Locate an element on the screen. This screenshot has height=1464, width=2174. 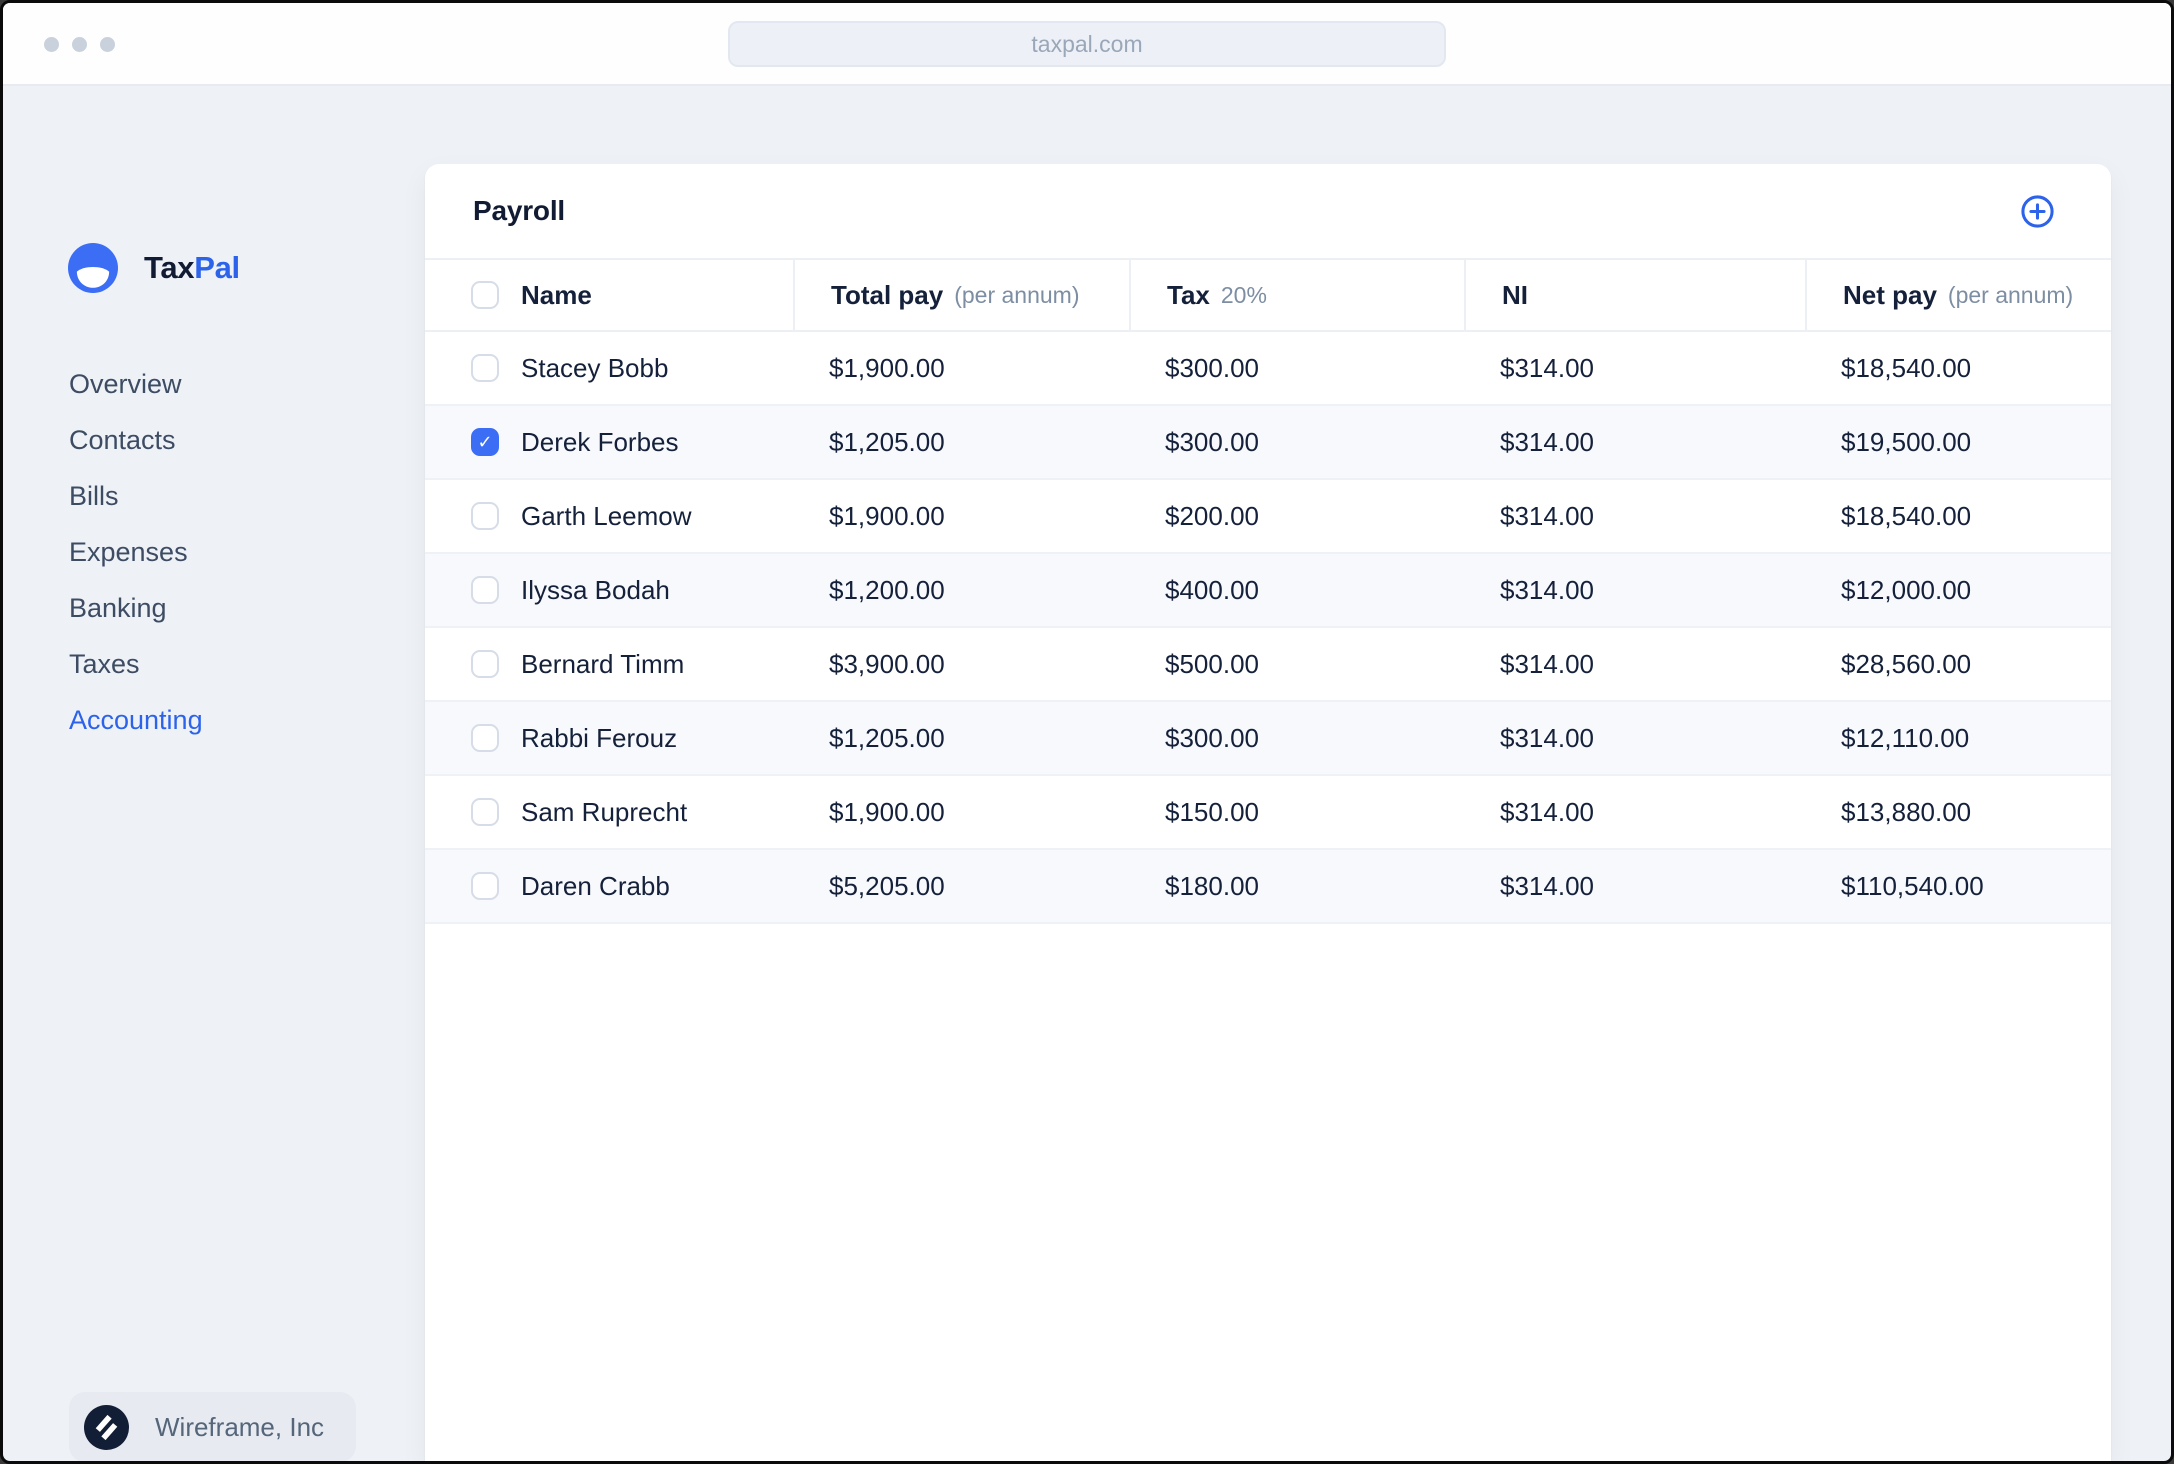
tax-value: $400.00 is located at coordinates (1212, 589).